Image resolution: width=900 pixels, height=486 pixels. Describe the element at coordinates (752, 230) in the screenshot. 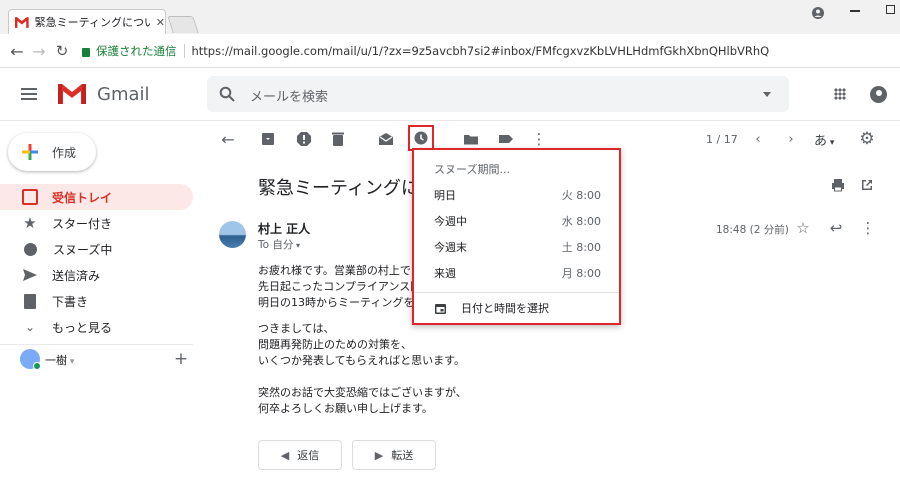

I see `email-timestamp: 18:48 (2 分前)` at that location.